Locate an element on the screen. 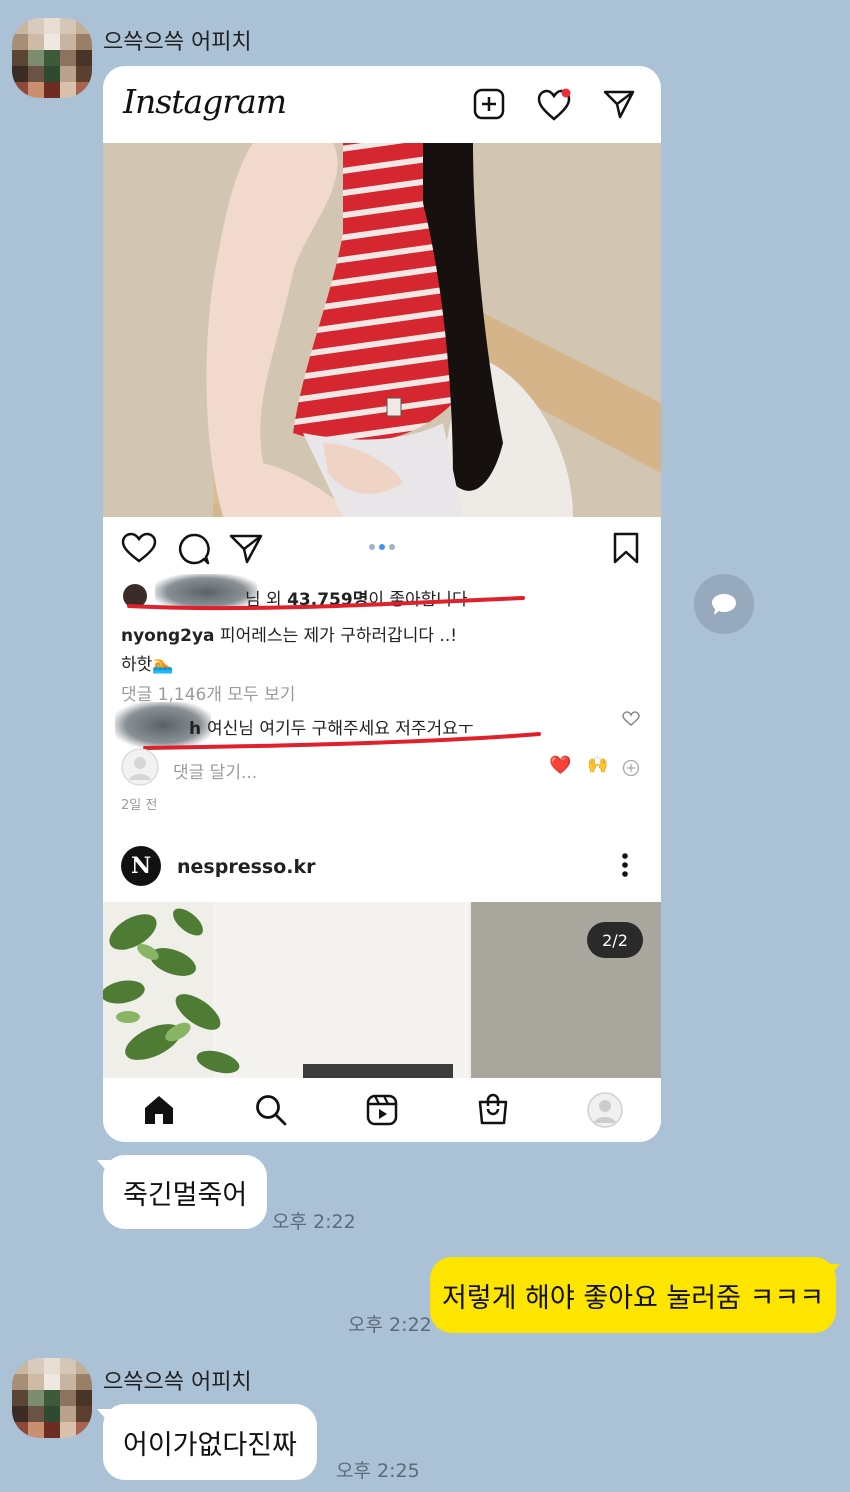 The height and width of the screenshot is (1492, 850). nespresso-avatar: N is located at coordinates (141, 866).